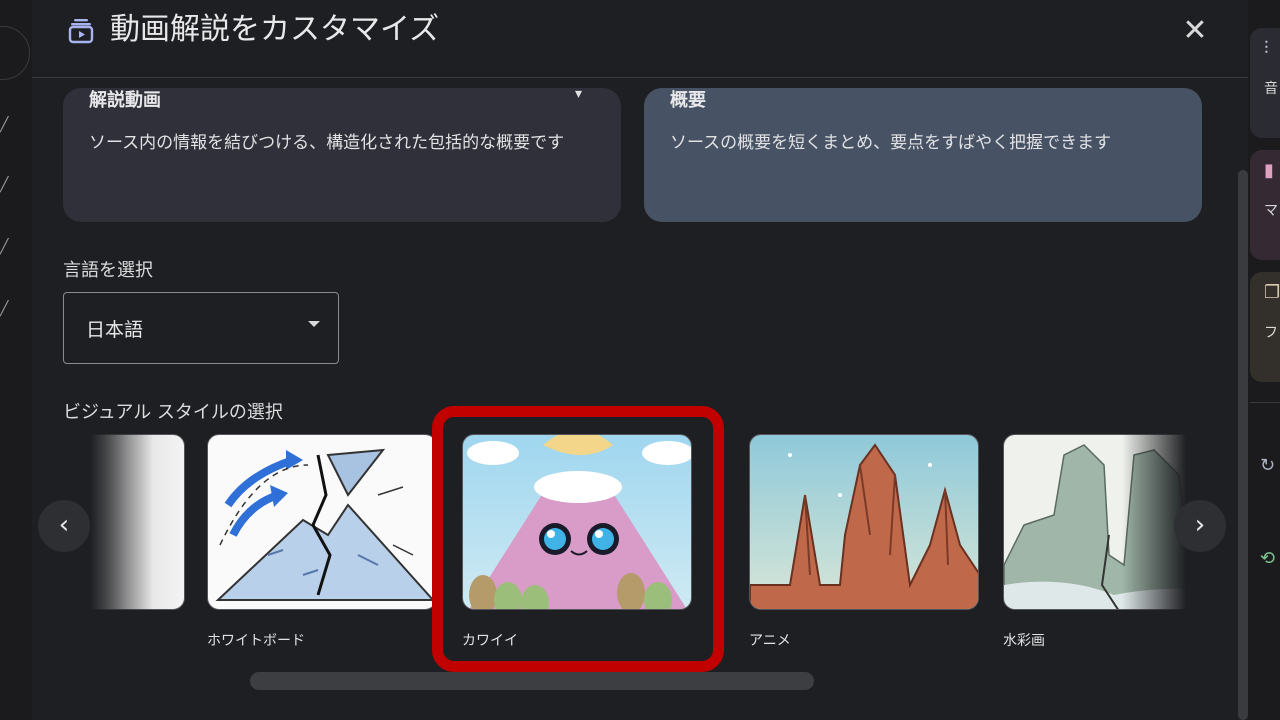  What do you see at coordinates (1269, 170) in the screenshot?
I see `mindmap-icon: ▮` at bounding box center [1269, 170].